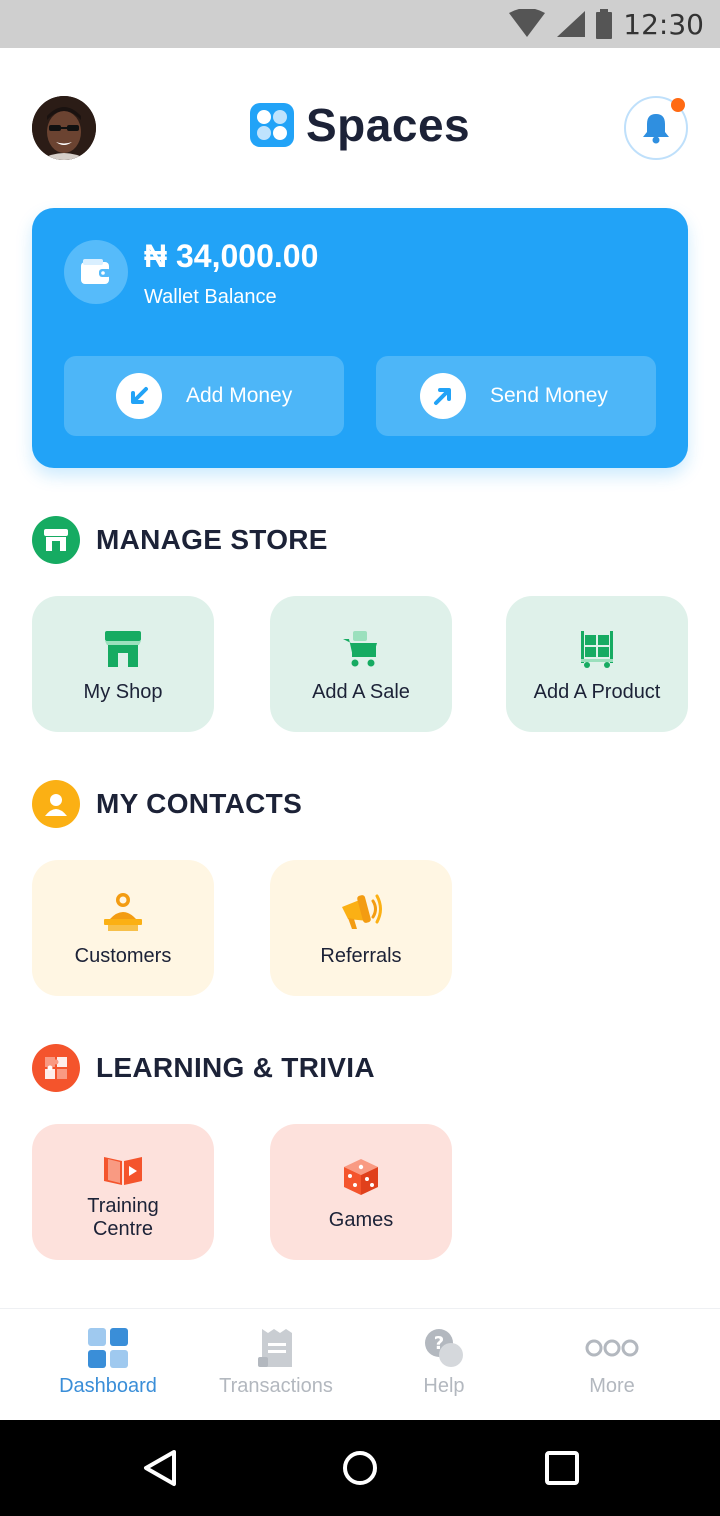  I want to click on wallet-balance-amount: ₦ 34,000.00, so click(231, 256).